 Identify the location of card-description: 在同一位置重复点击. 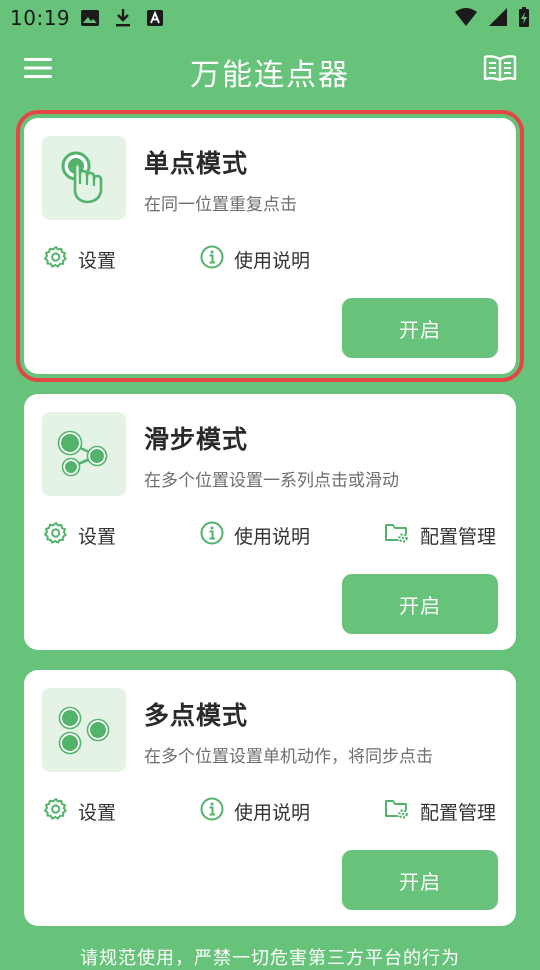
(220, 205).